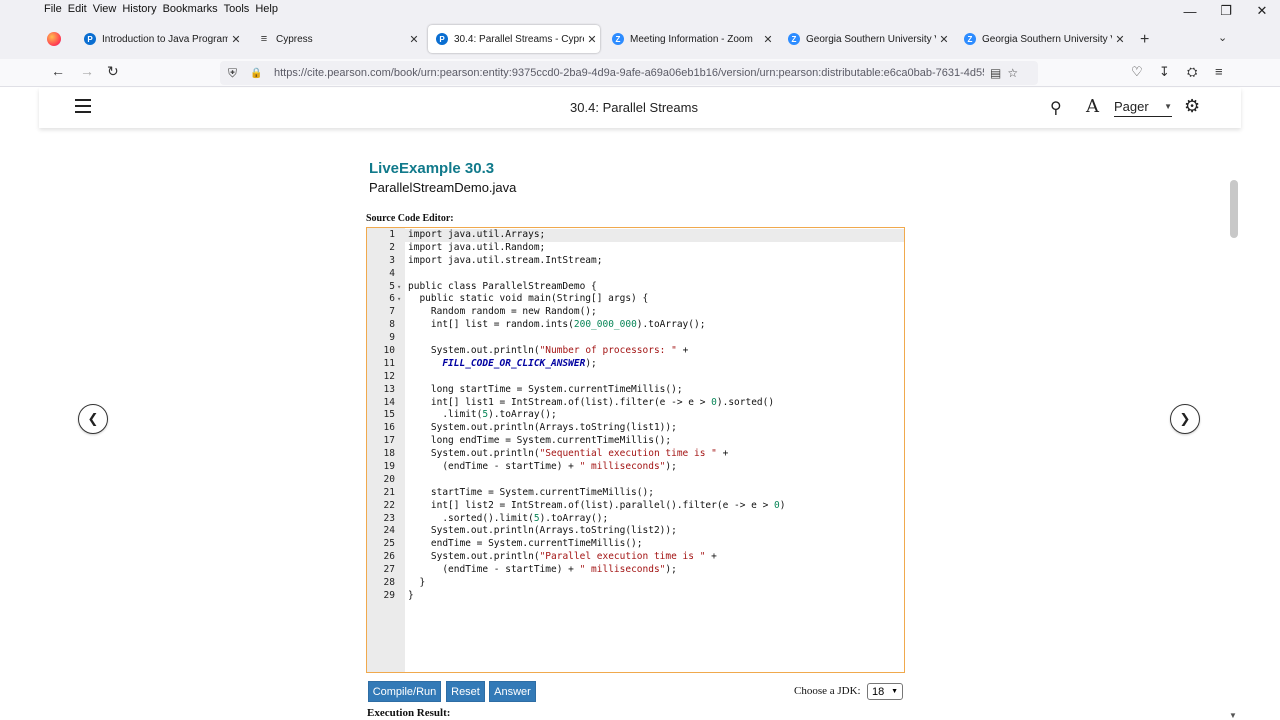 The image size is (1280, 720). What do you see at coordinates (1222, 37) in the screenshot?
I see `chevron-down-icon: ⌄` at bounding box center [1222, 37].